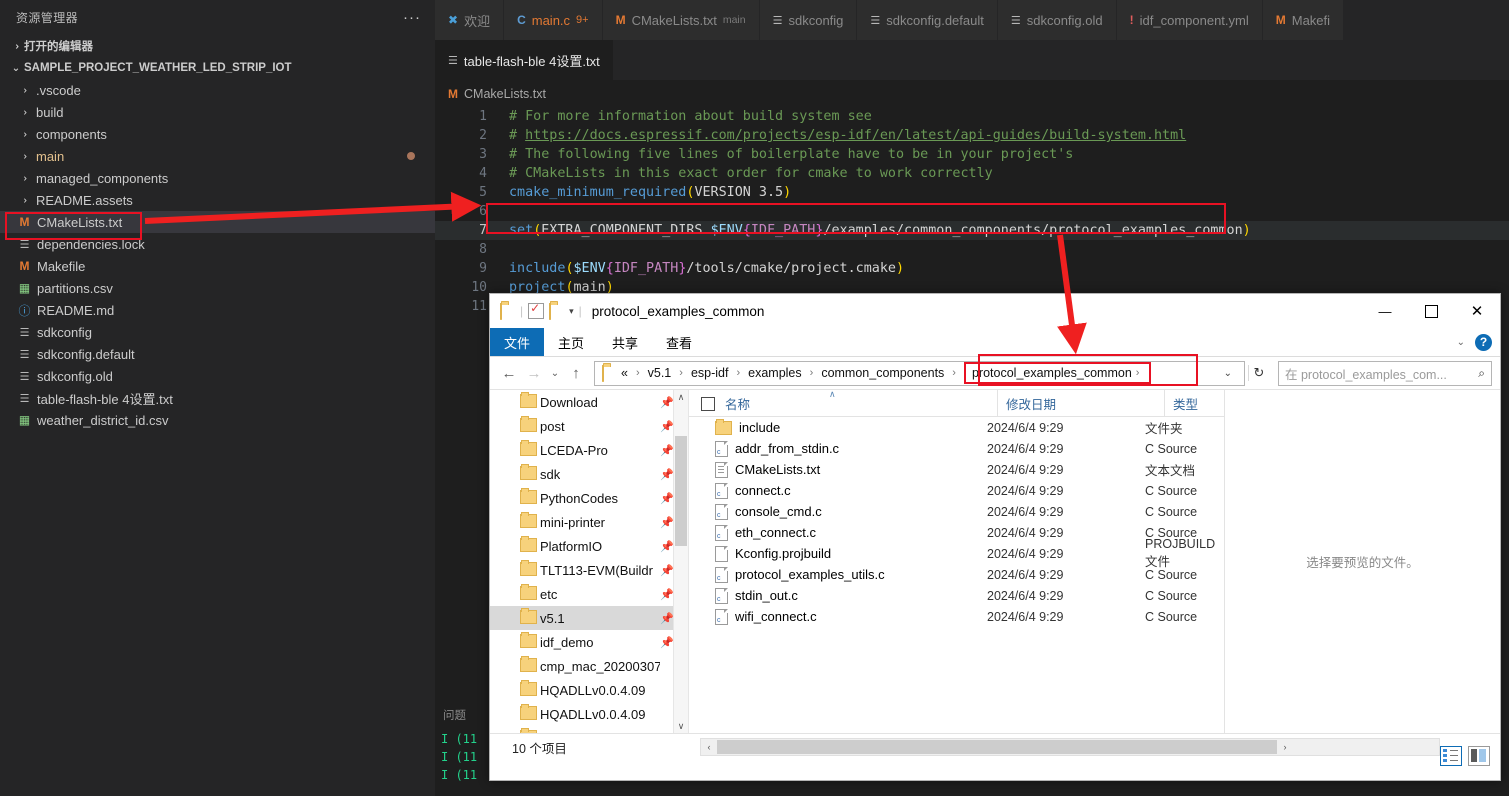 This screenshot has height=796, width=1509. What do you see at coordinates (576, 373) in the screenshot?
I see `up-button: ↑` at bounding box center [576, 373].